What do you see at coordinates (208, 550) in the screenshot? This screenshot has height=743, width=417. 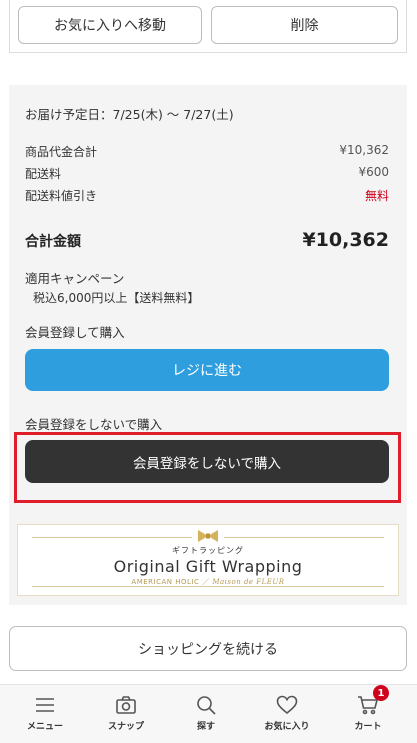 I see `gift-wrapping-kana: ギフトラッピング` at bounding box center [208, 550].